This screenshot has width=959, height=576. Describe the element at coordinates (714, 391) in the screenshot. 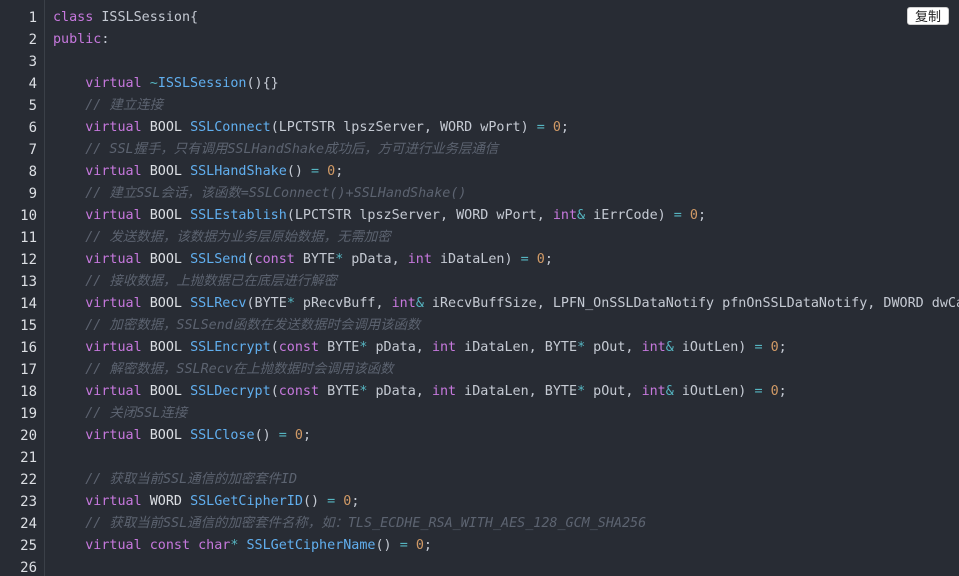

I see `code-token: iOutLen)` at that location.